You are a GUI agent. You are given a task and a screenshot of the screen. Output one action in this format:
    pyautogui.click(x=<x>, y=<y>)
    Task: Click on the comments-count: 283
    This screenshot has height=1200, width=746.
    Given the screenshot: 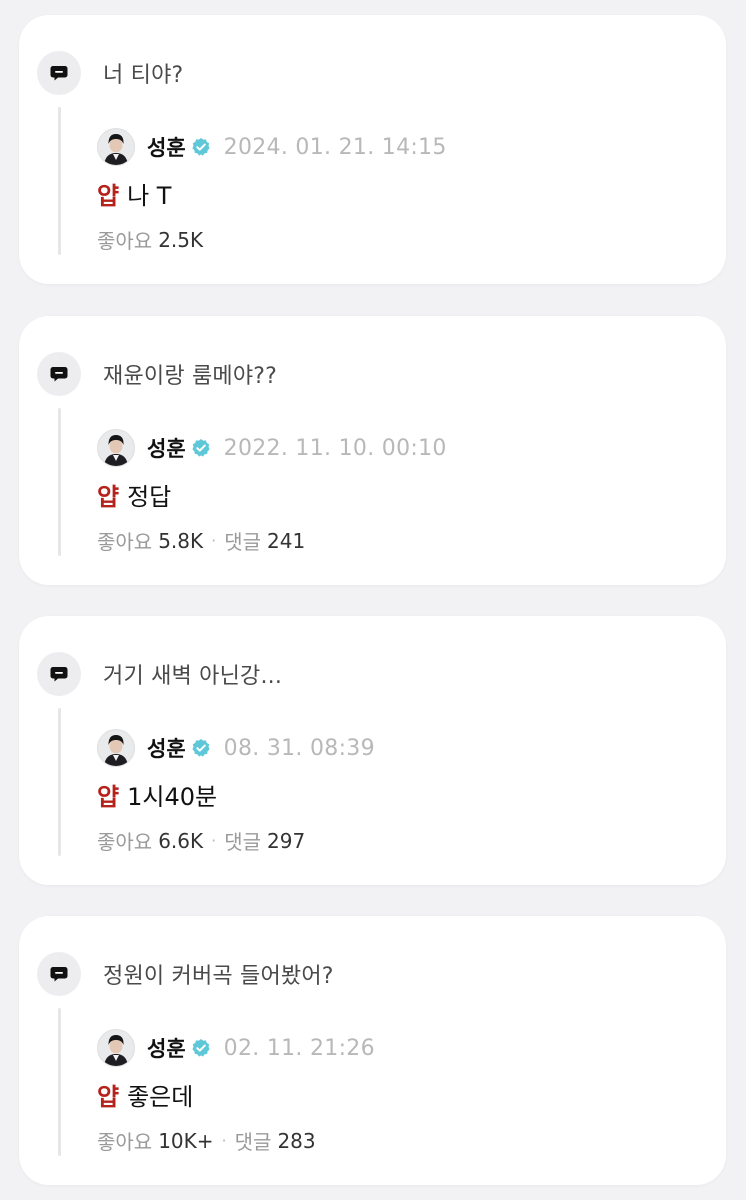 What is the action you would take?
    pyautogui.click(x=296, y=1141)
    